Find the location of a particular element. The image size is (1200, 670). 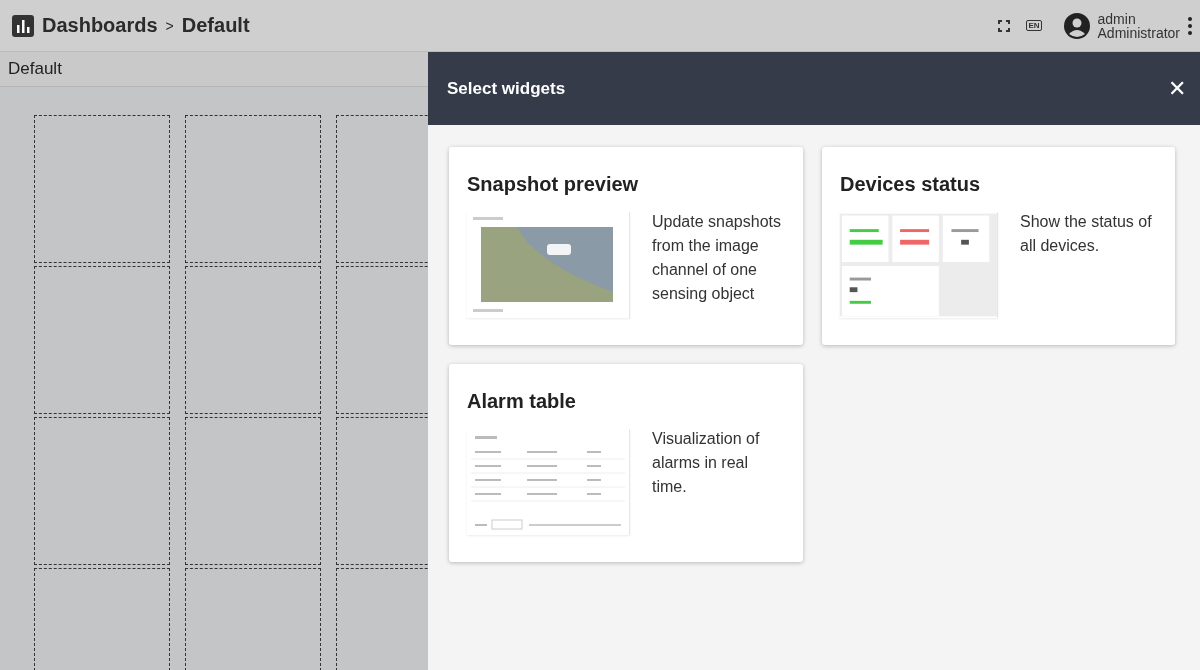

widget-description: Show the status of all devices. is located at coordinates (1086, 234).